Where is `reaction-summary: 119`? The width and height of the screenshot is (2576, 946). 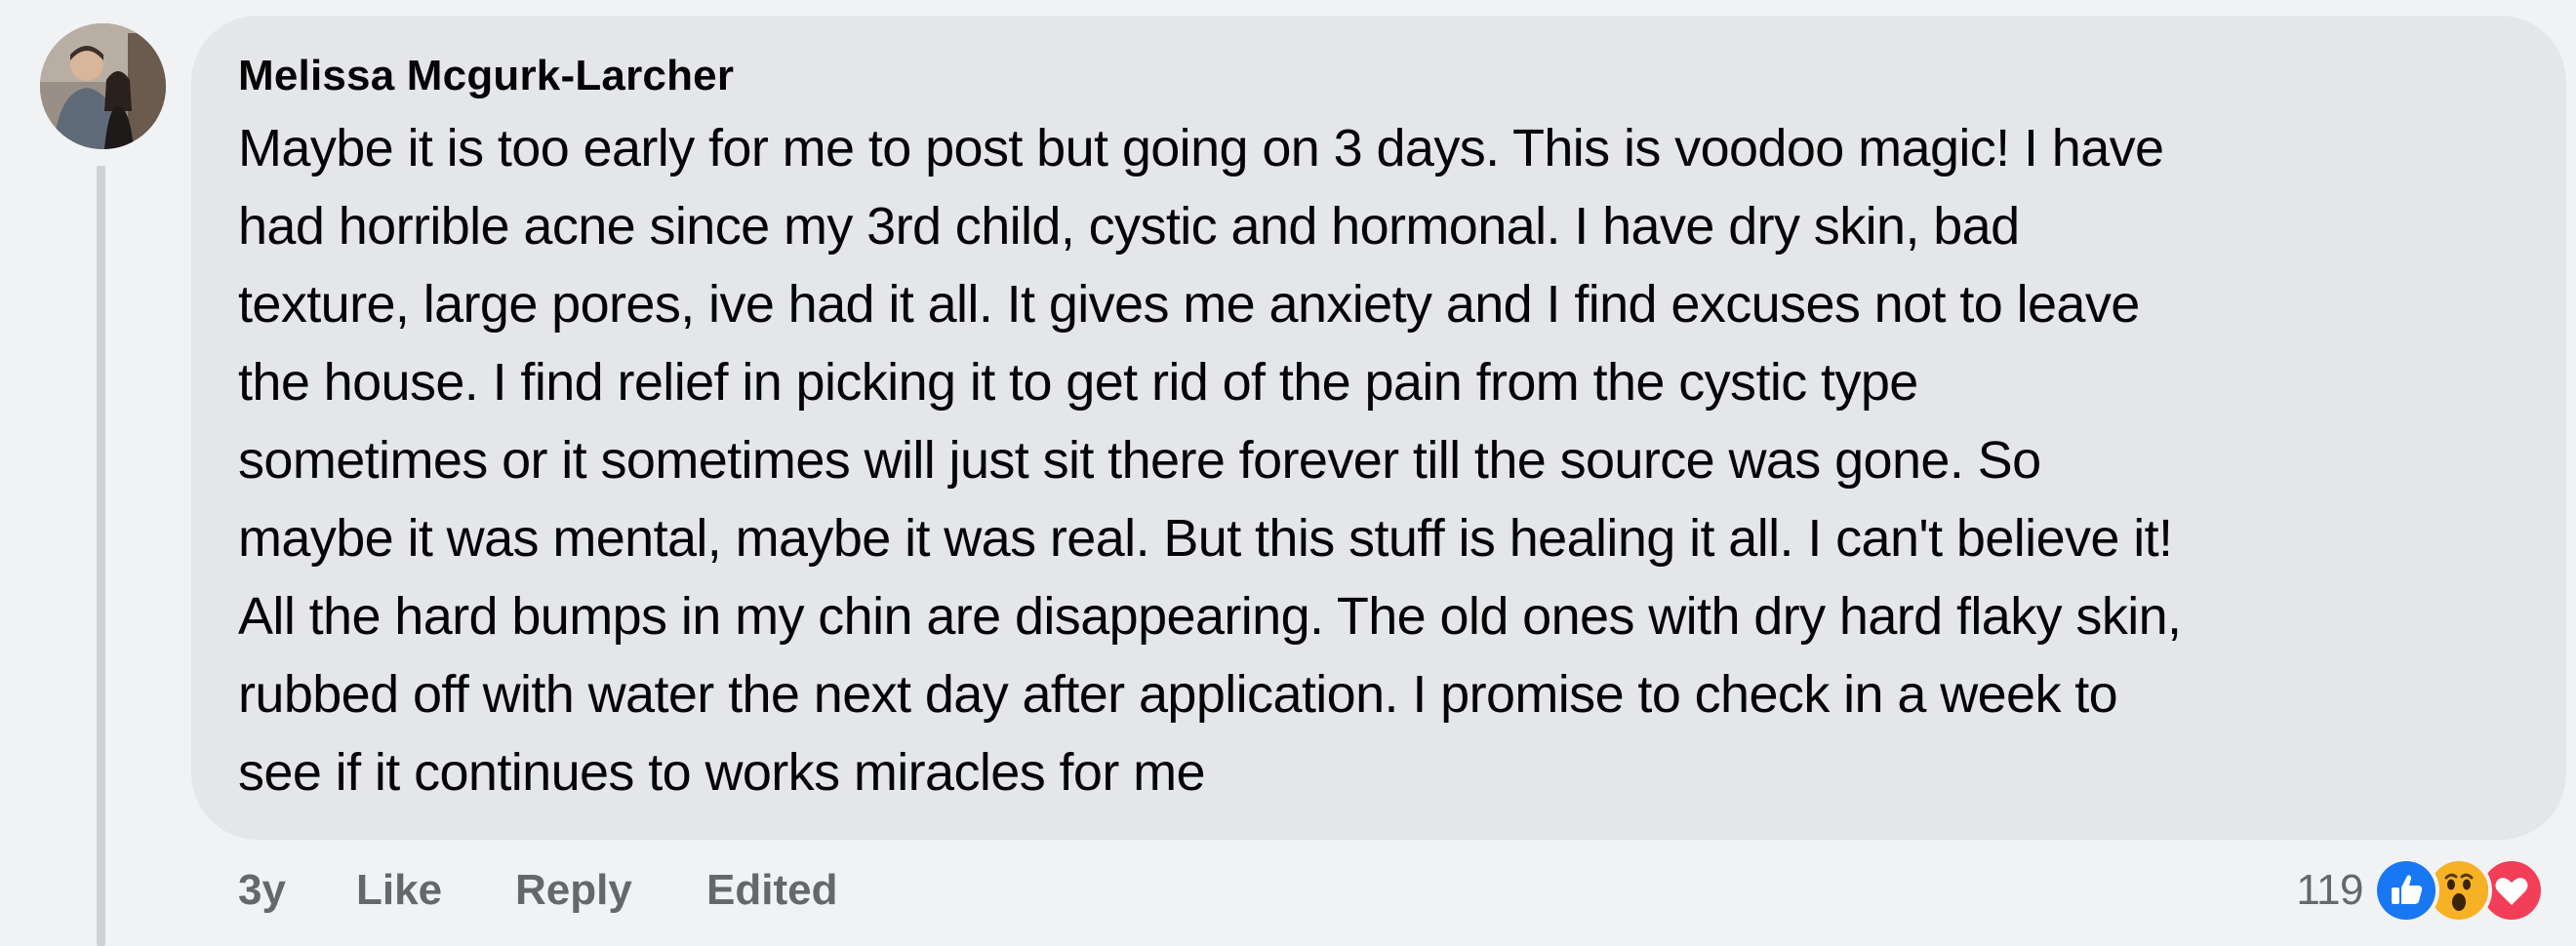
reaction-summary: 119 is located at coordinates (2420, 890).